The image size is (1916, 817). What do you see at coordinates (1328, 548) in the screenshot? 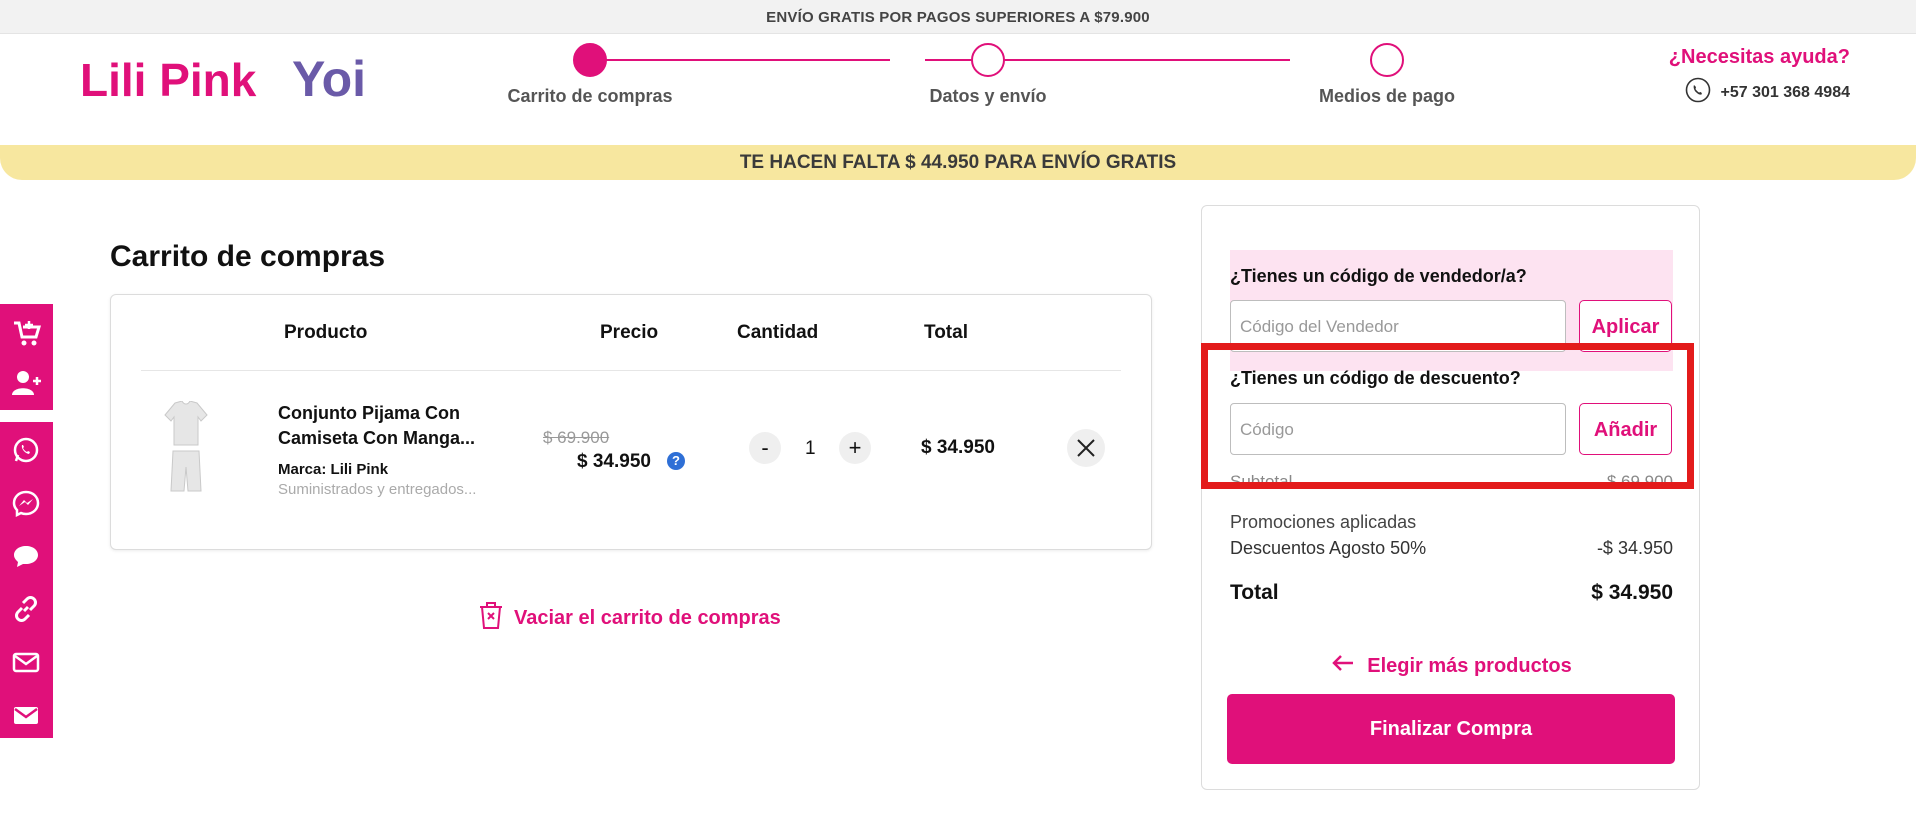
I see `promotion-name: Descuentos Agosto 50%` at bounding box center [1328, 548].